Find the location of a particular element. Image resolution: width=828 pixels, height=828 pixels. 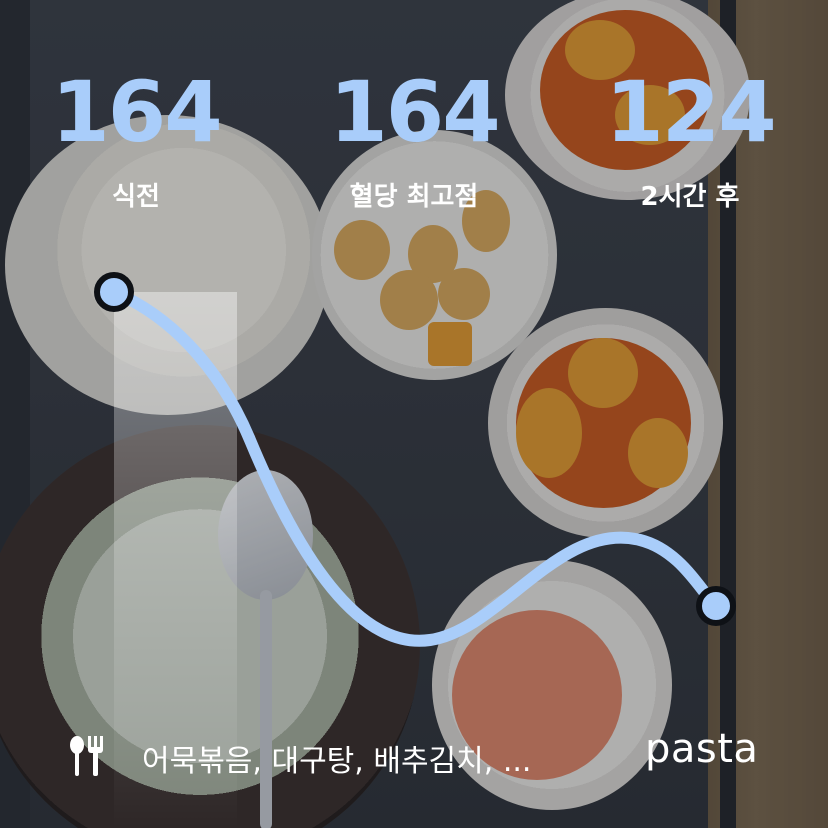

brand-logo: pasta is located at coordinates (702, 749).